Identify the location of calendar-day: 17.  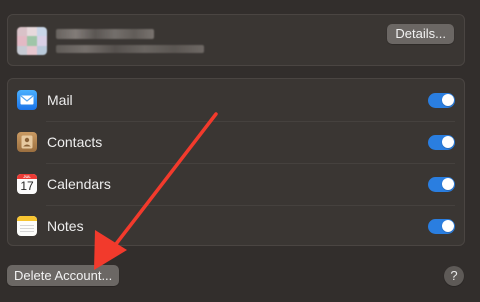
(27, 186).